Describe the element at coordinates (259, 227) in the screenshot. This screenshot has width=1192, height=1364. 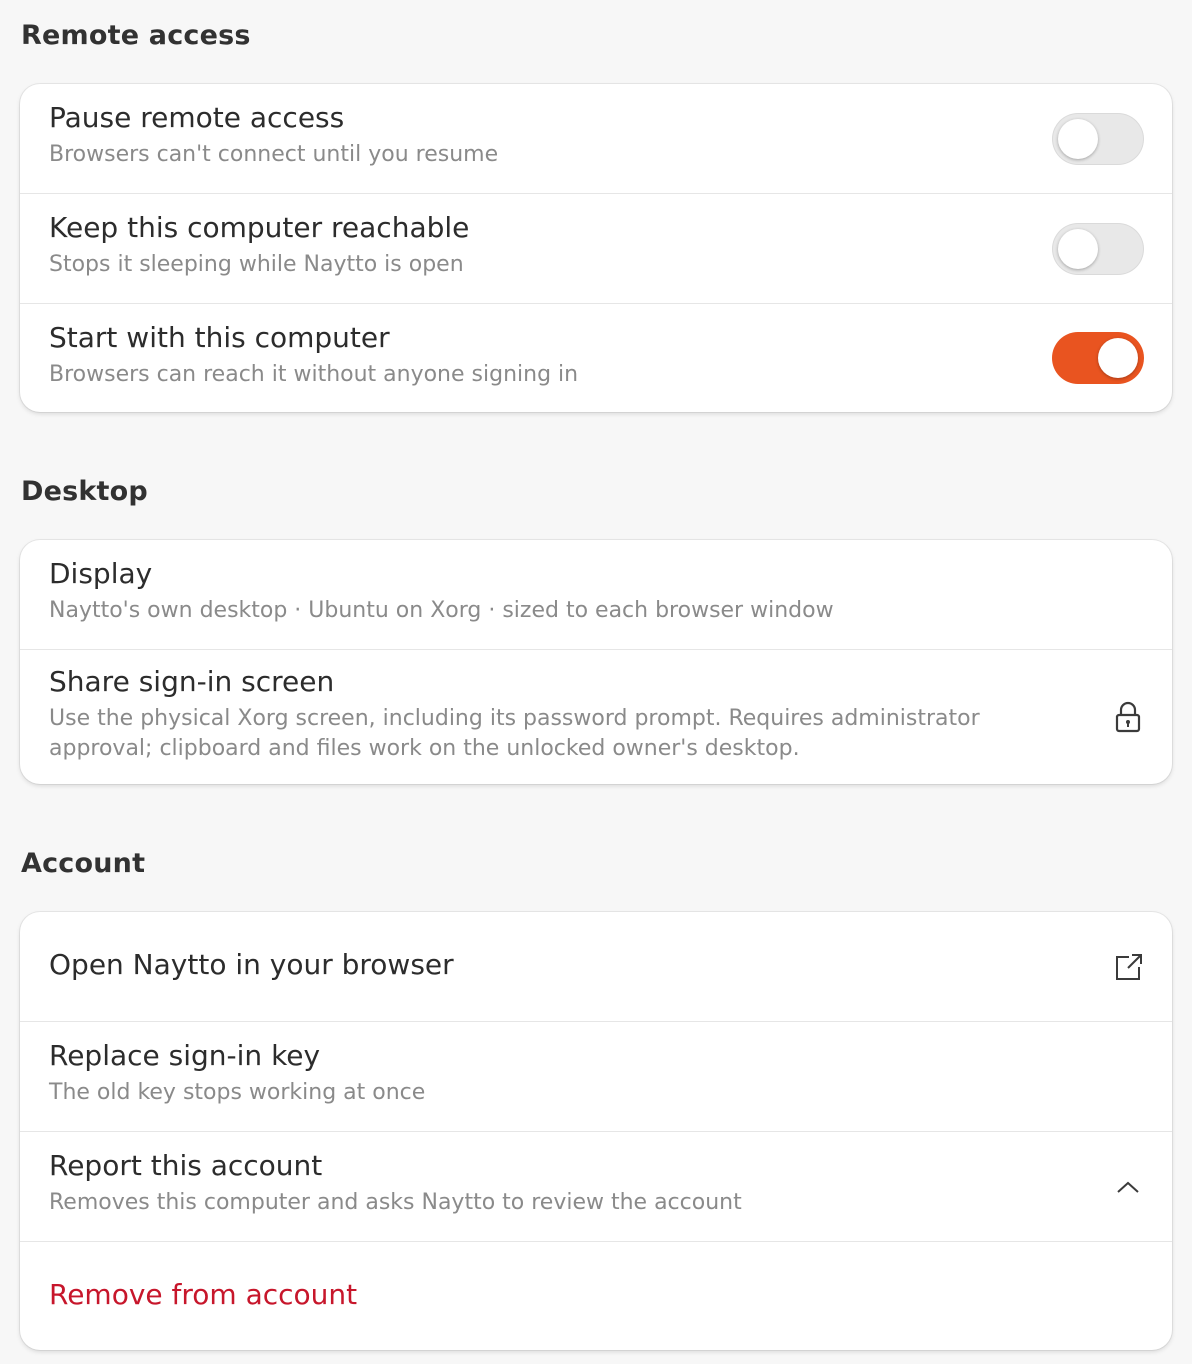
I see `row-title: Keep this computer reachable` at that location.